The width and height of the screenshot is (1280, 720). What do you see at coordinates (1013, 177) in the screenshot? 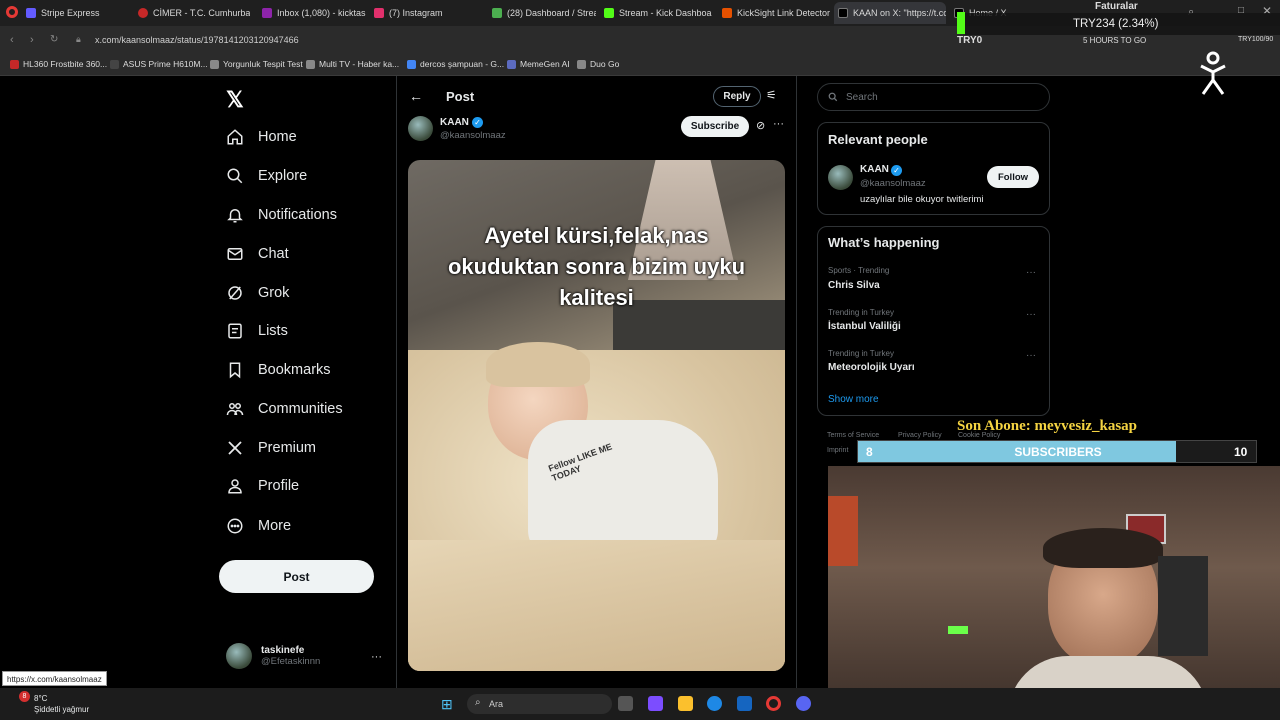
I see `follow-button: Follow` at bounding box center [1013, 177].